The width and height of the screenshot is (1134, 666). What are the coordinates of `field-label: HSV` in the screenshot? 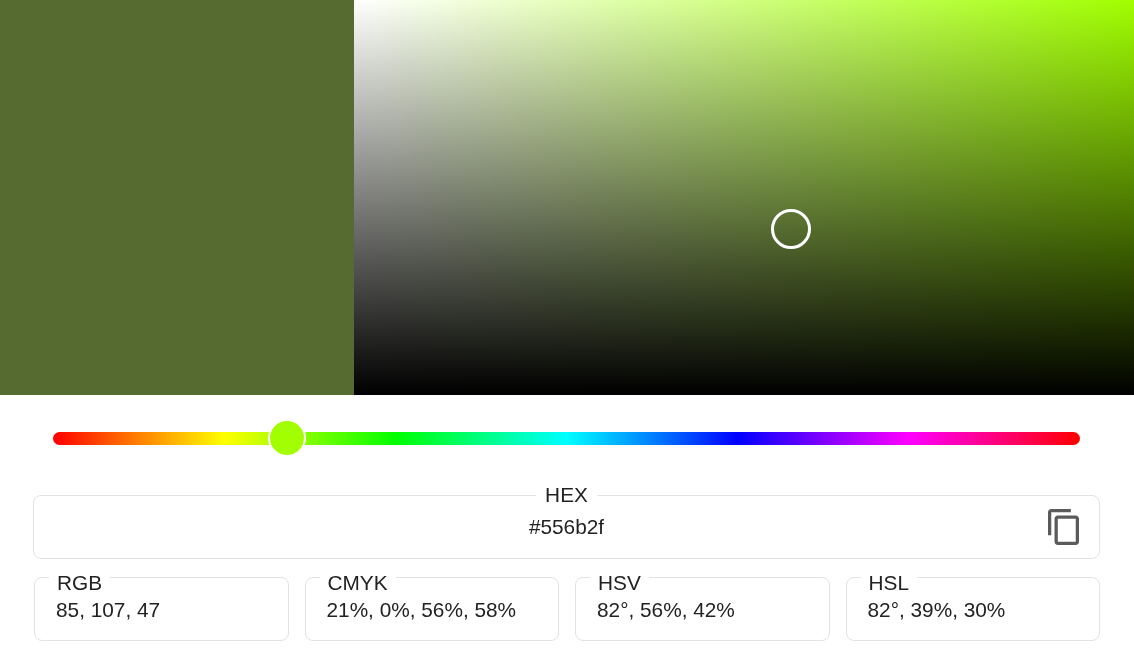 It's located at (619, 582).